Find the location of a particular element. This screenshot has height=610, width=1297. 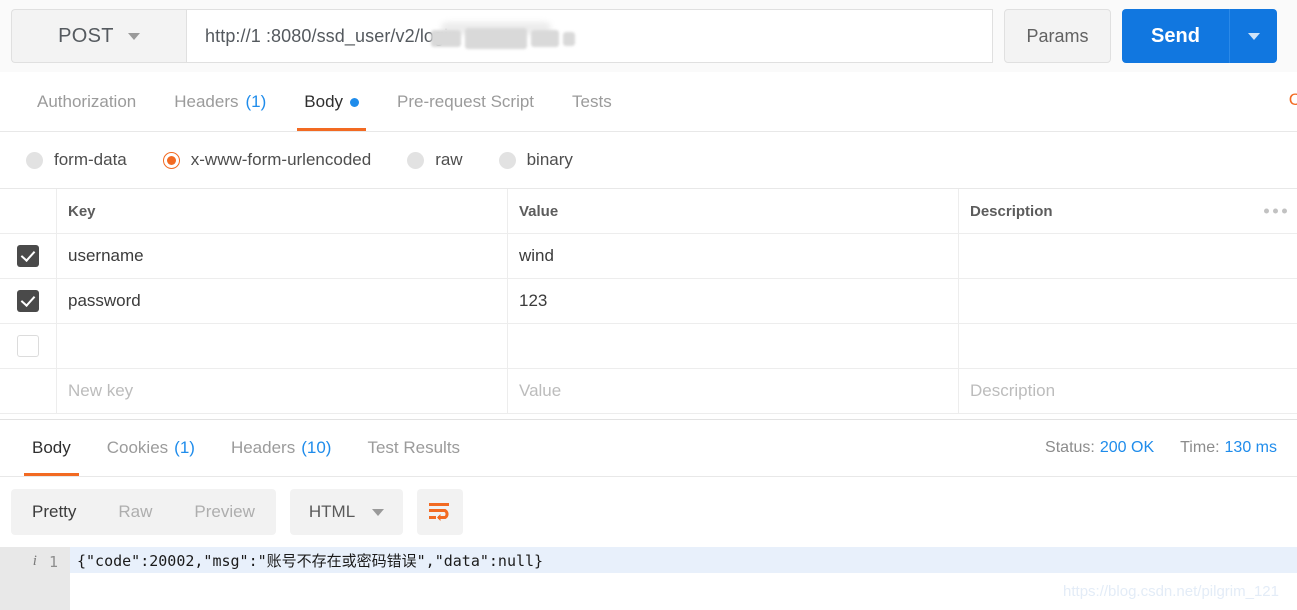

response-tab-test-results: Test Results is located at coordinates (413, 448).